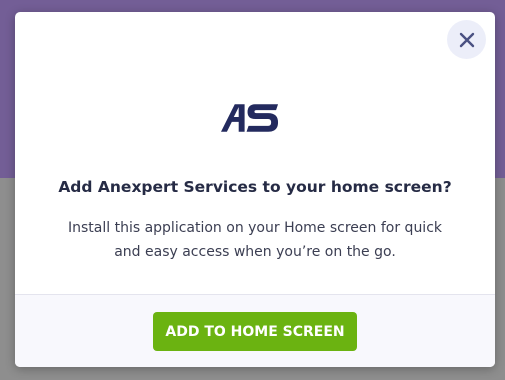 This screenshot has width=505, height=380. I want to click on app-logo, so click(250, 118).